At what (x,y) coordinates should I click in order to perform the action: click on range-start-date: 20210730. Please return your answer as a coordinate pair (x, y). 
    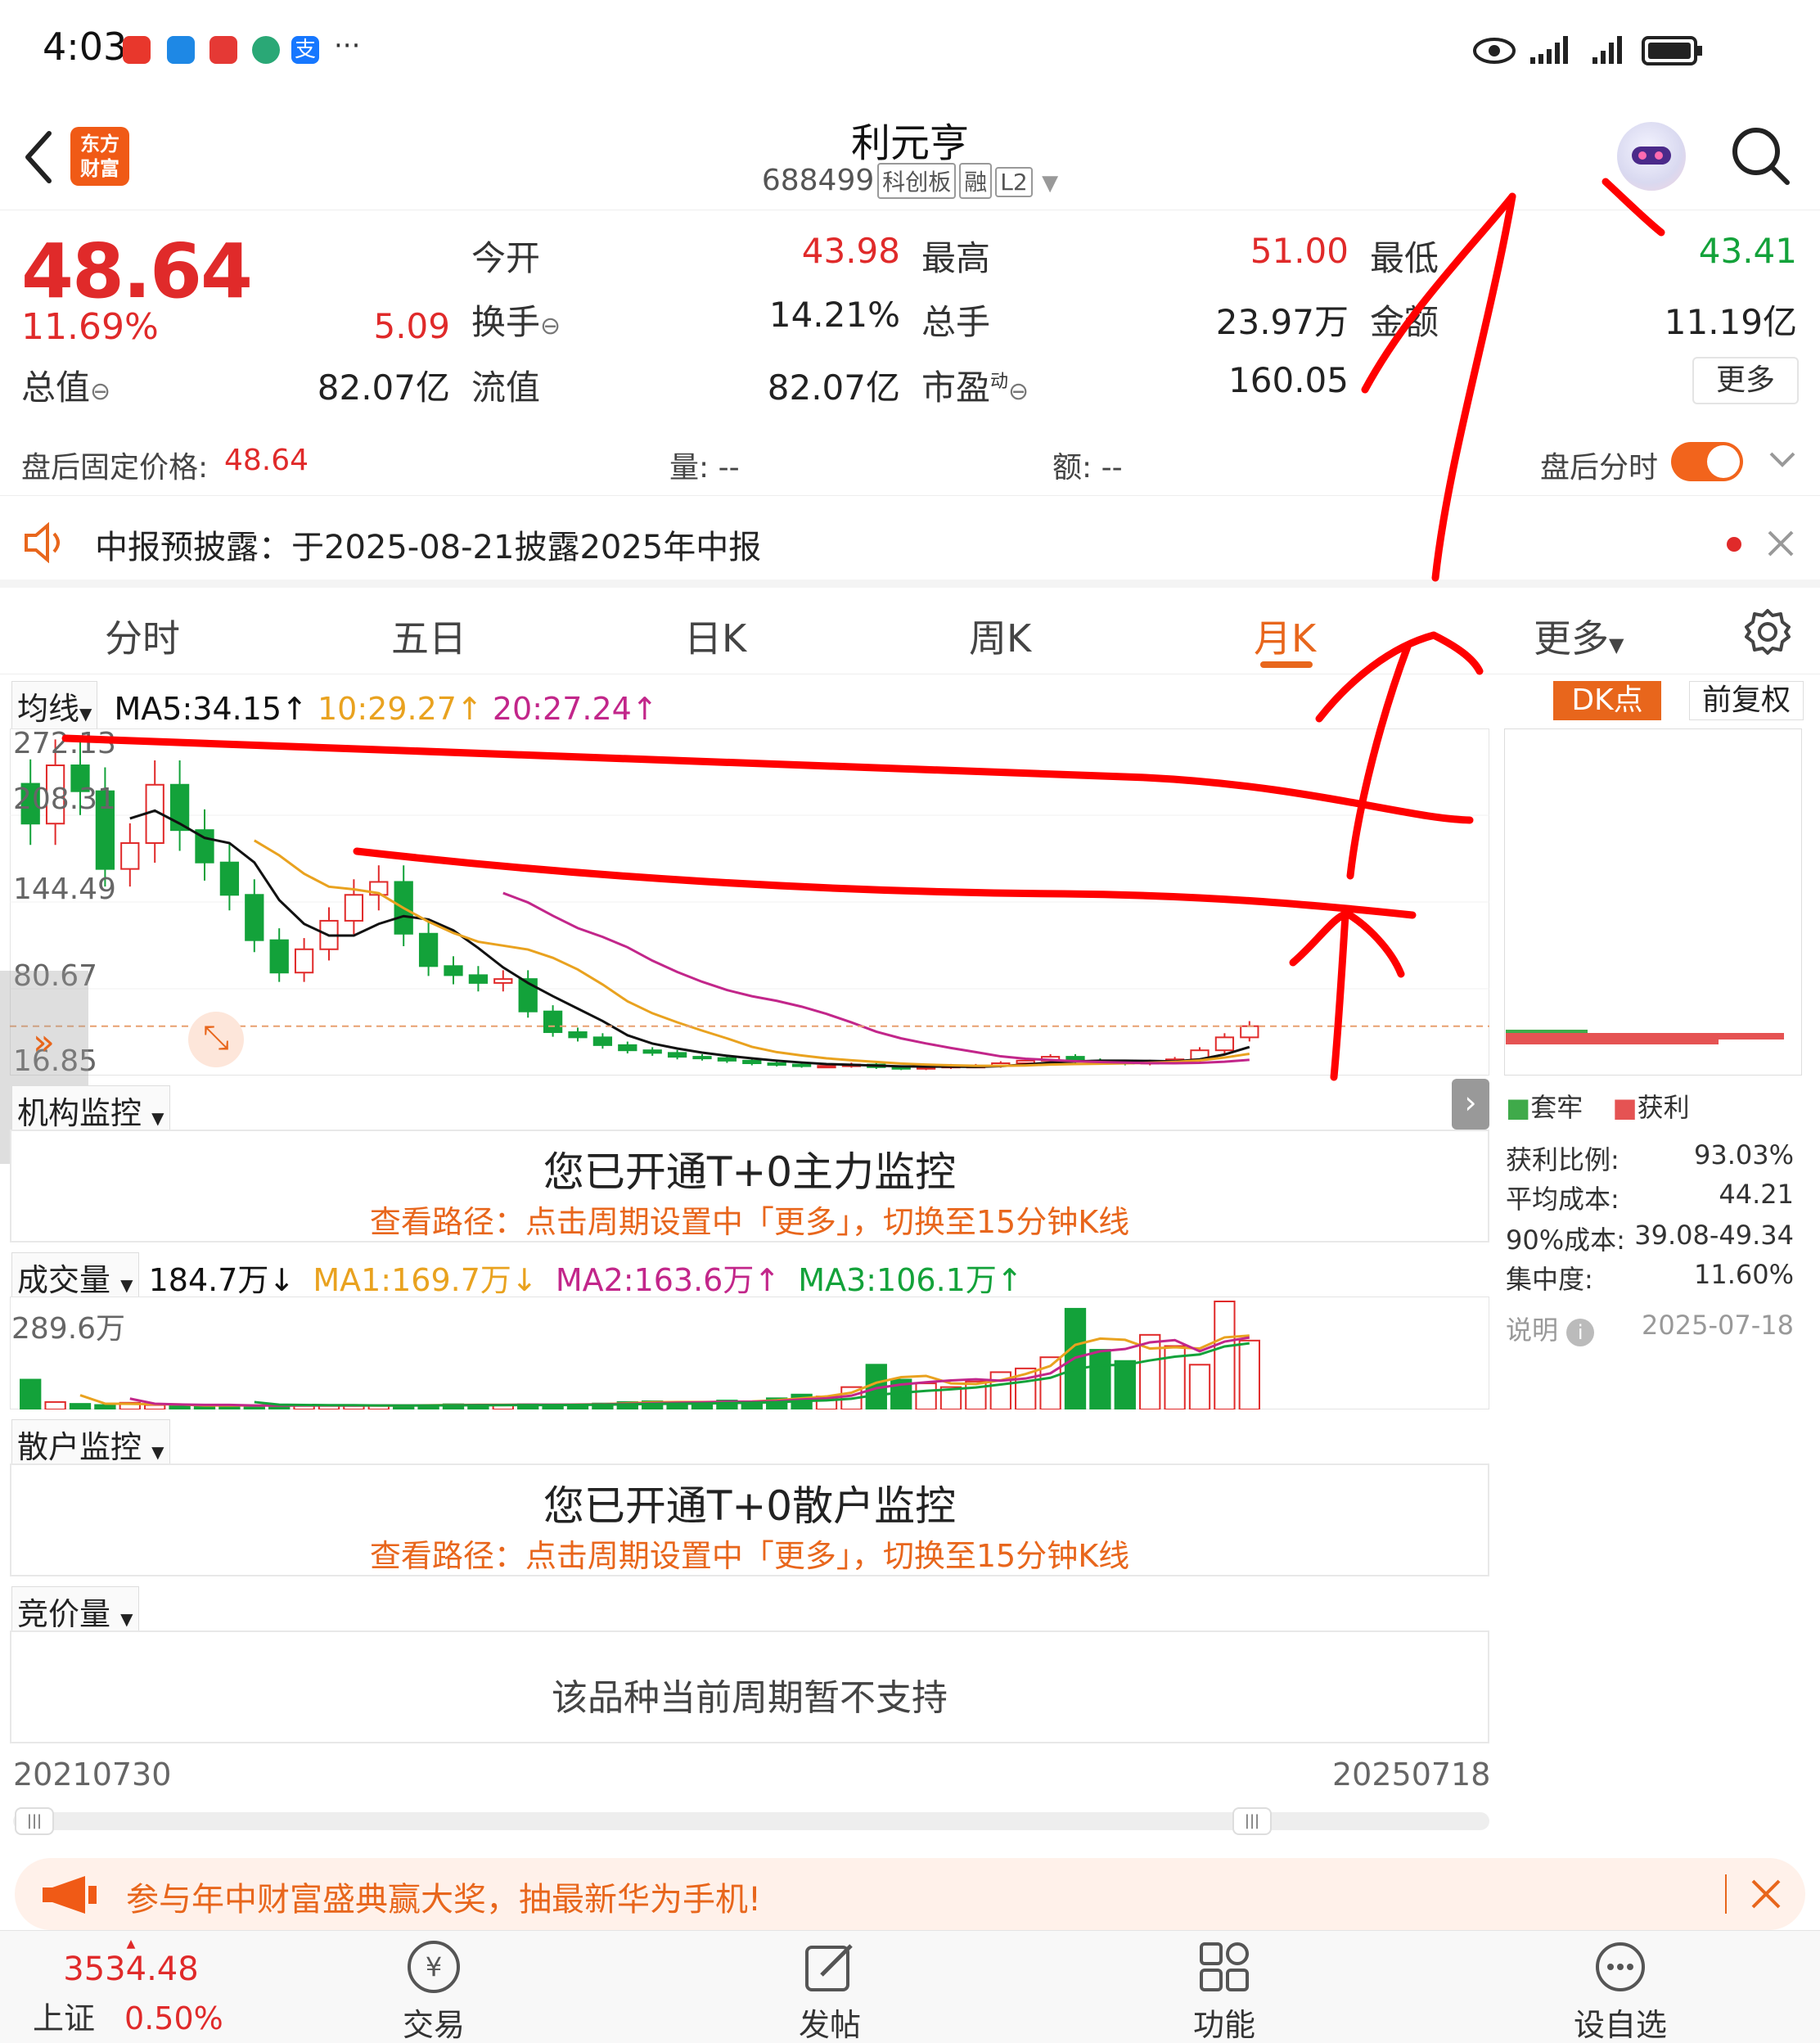
    Looking at the image, I should click on (92, 1775).